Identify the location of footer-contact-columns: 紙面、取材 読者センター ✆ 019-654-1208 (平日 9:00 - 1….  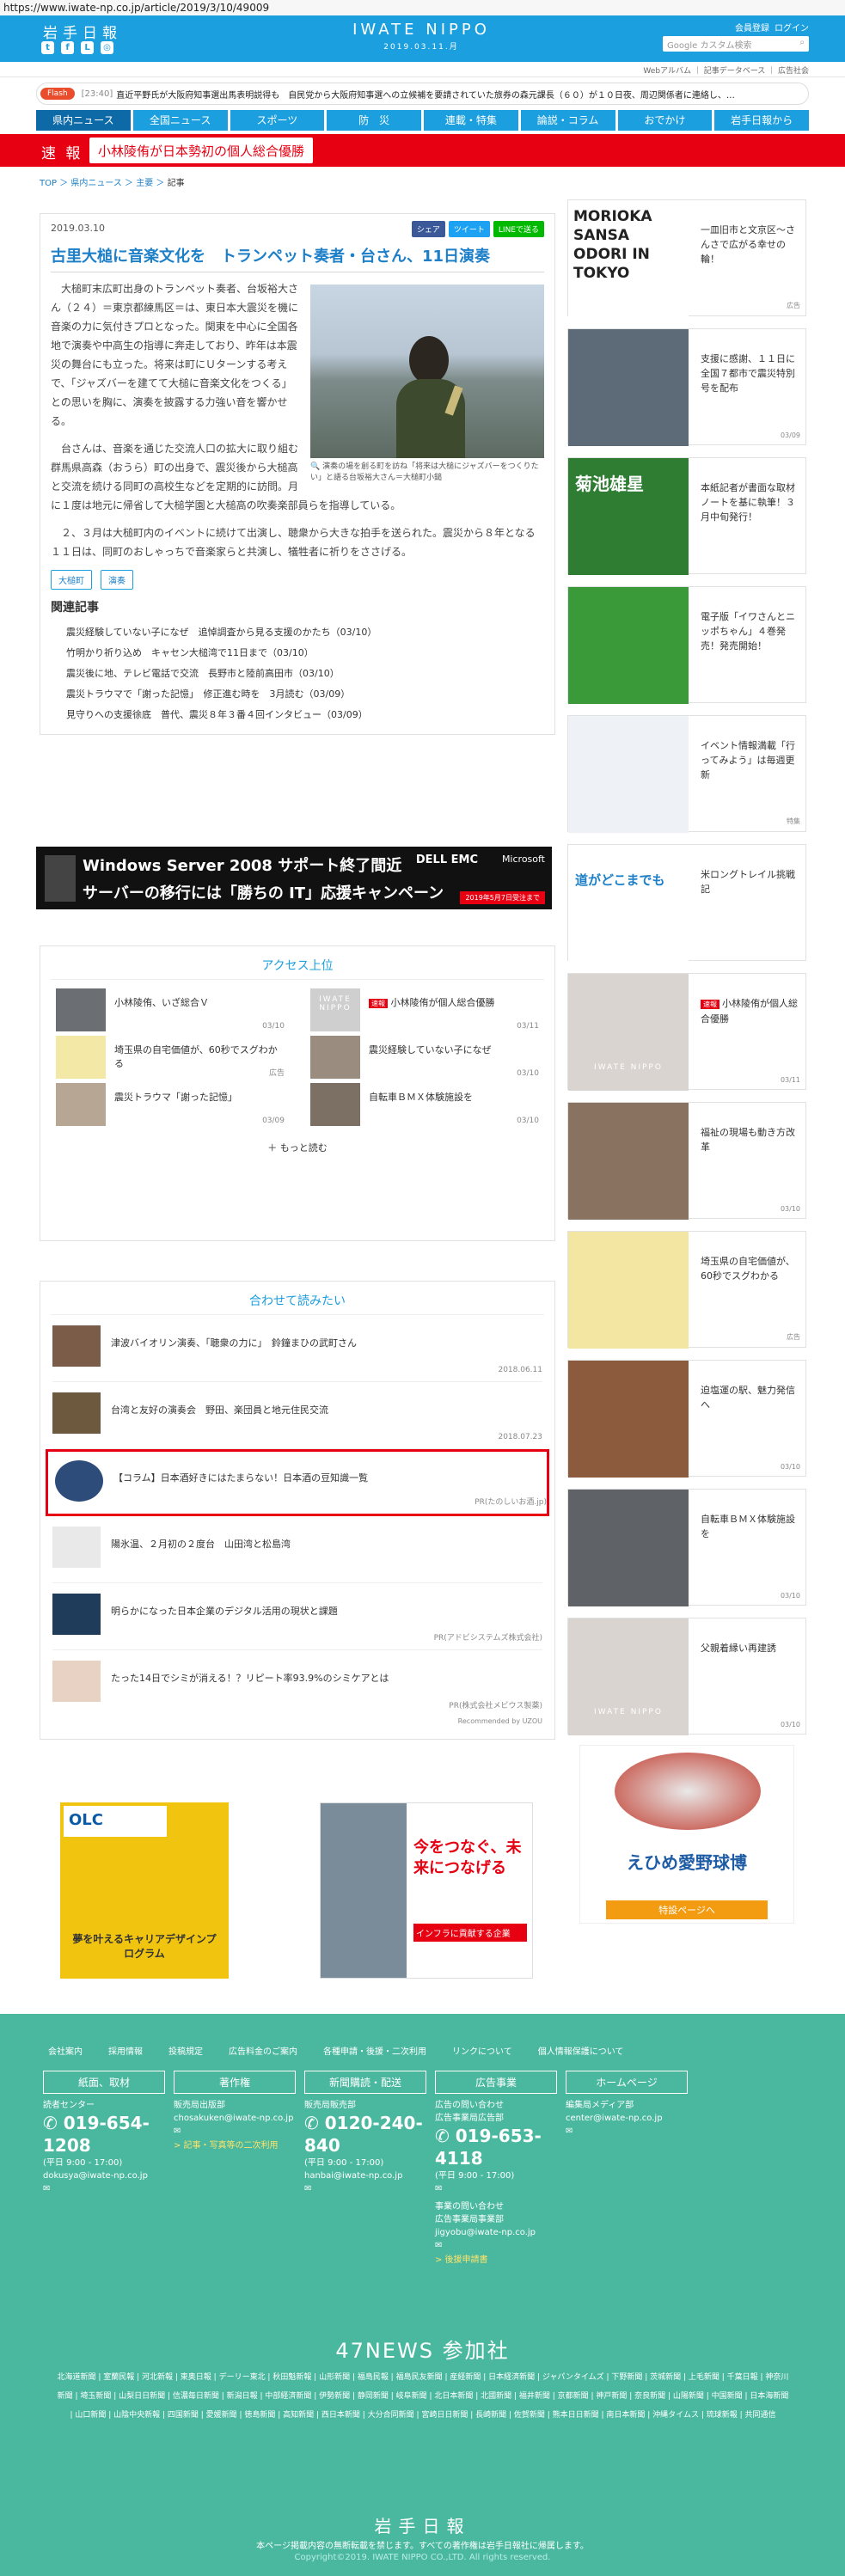
(365, 2168).